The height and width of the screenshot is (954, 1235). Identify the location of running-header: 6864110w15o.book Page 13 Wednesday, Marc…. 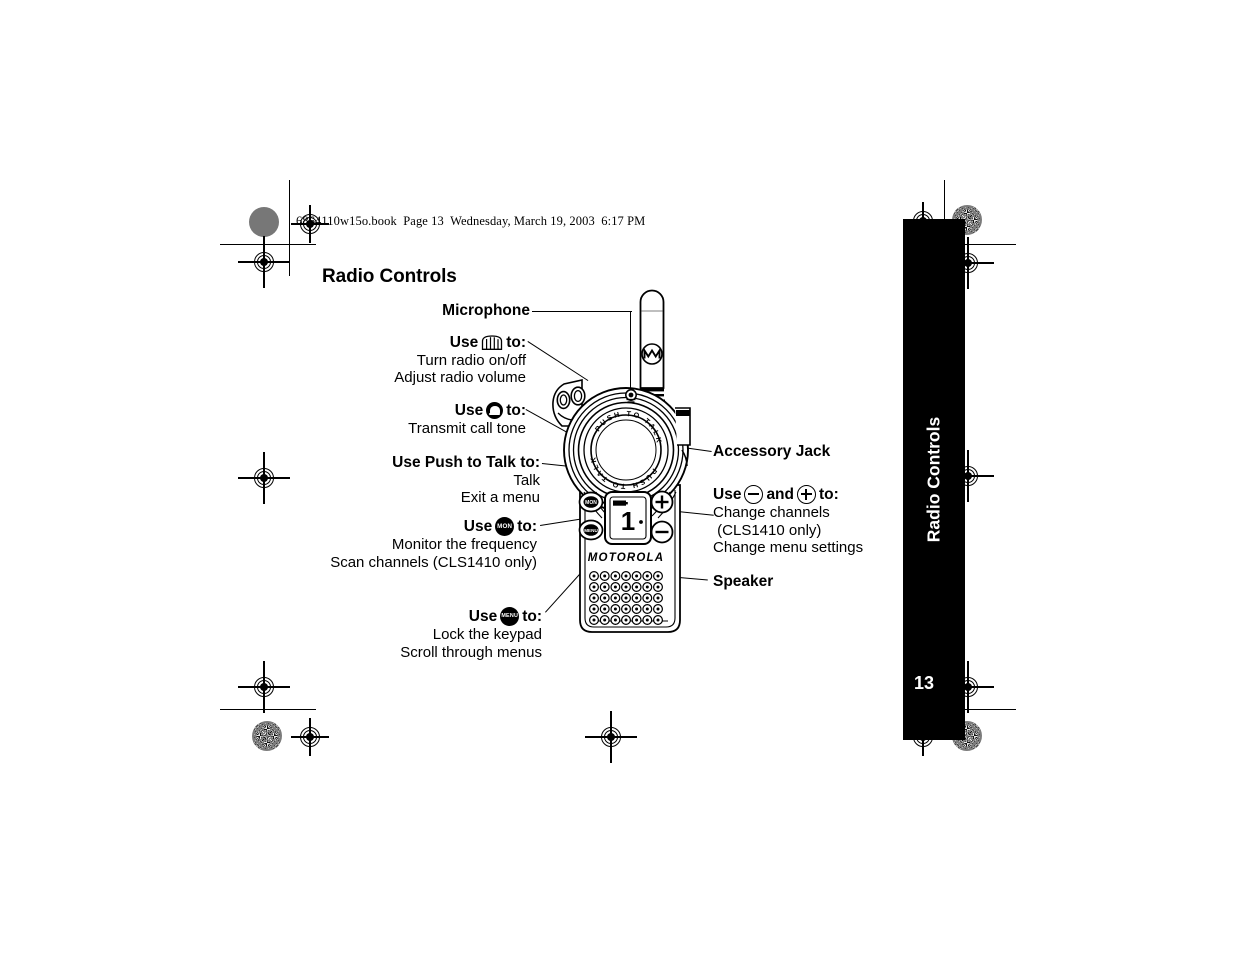
(471, 221).